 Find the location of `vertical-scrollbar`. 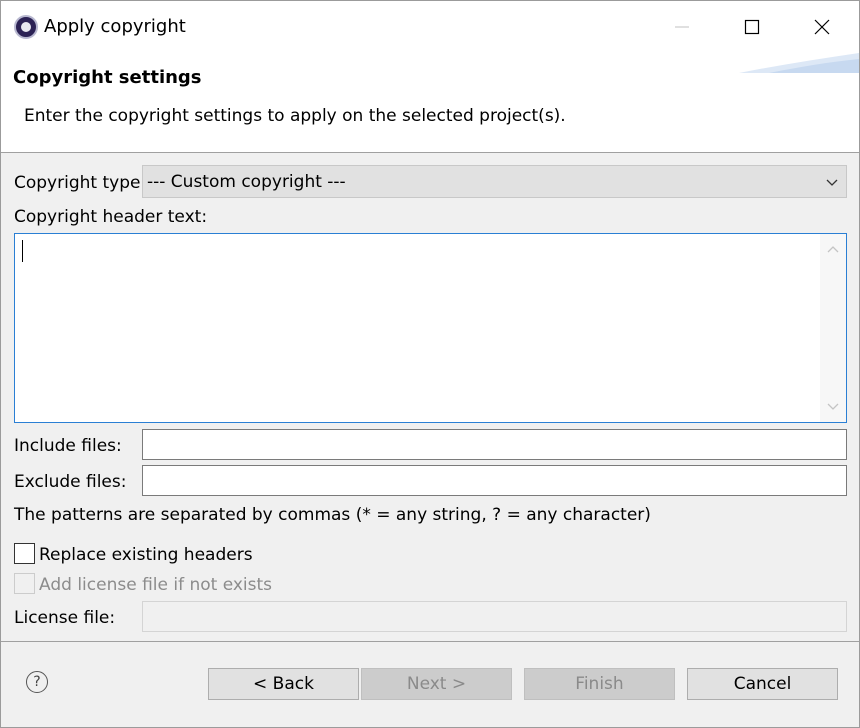

vertical-scrollbar is located at coordinates (833, 328).